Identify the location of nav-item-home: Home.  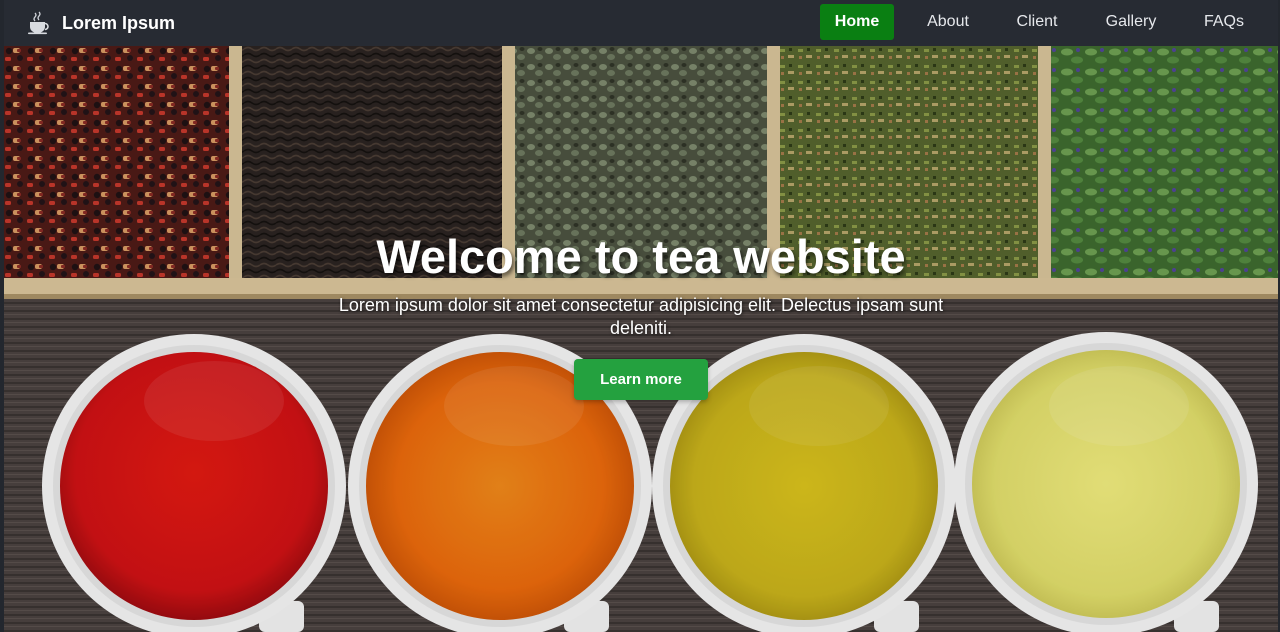
(857, 22).